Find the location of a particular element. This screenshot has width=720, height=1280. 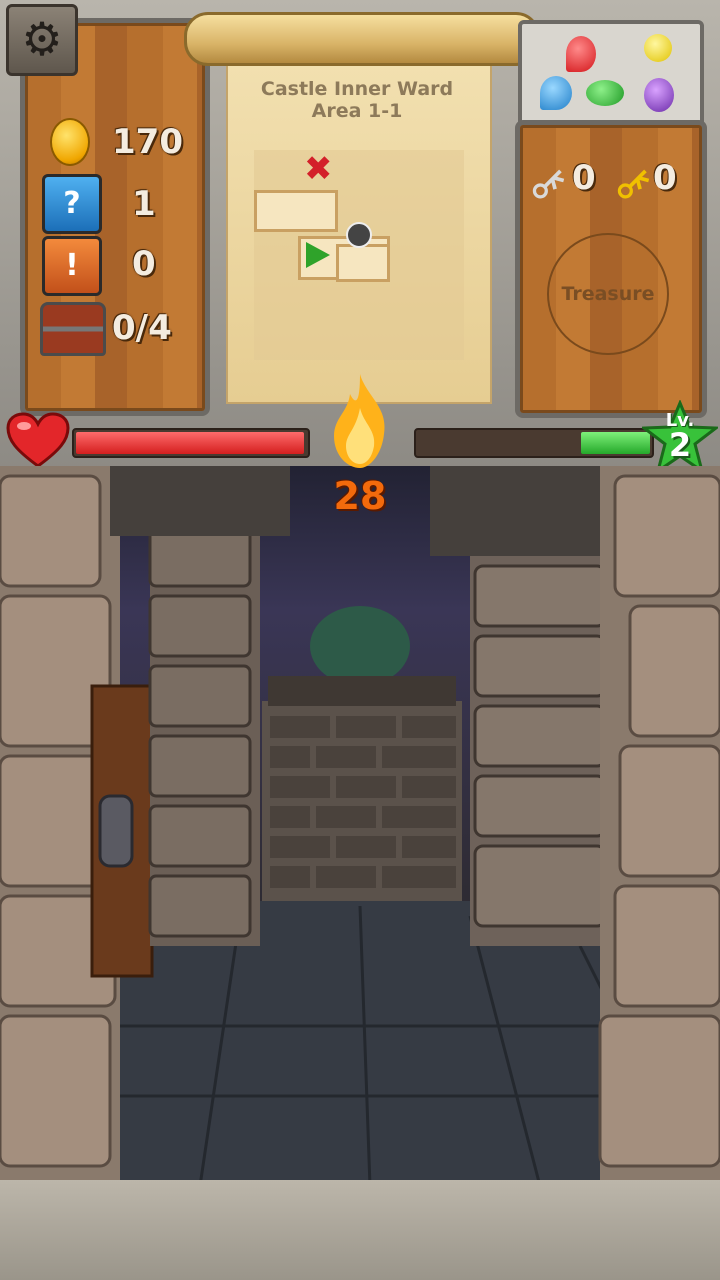

treasure-chest-icon is located at coordinates (73, 329).